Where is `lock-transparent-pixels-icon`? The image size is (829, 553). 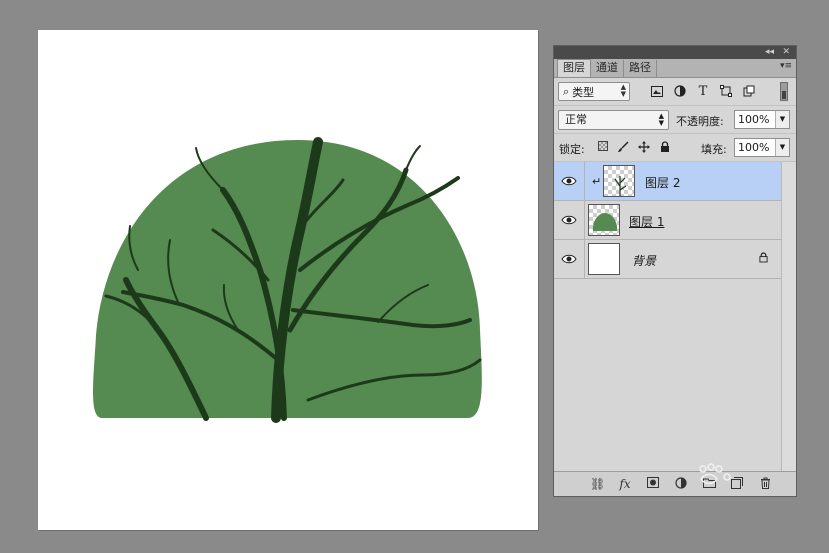 lock-transparent-pixels-icon is located at coordinates (603, 146).